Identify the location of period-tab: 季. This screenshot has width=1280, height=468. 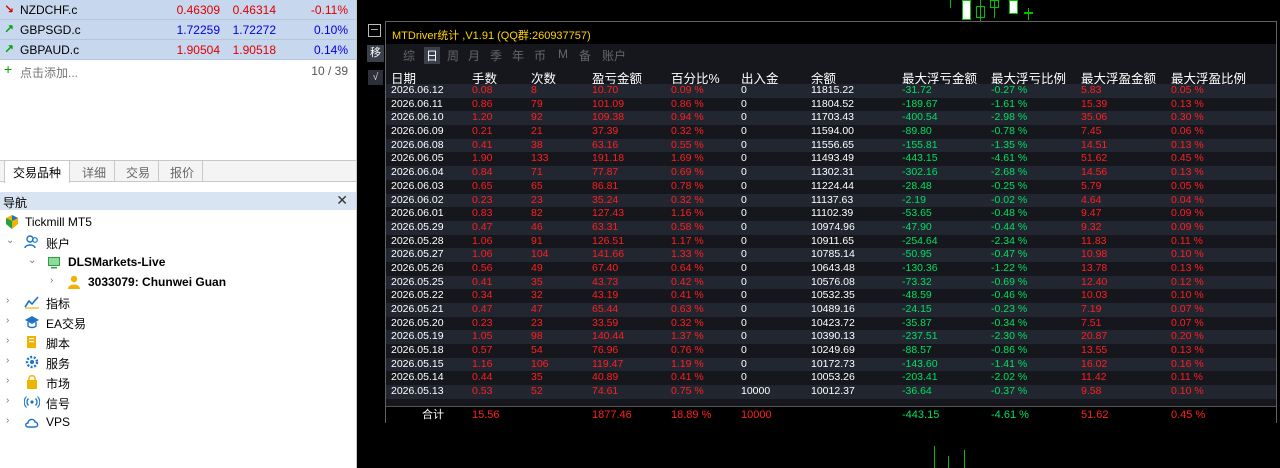
(496, 55).